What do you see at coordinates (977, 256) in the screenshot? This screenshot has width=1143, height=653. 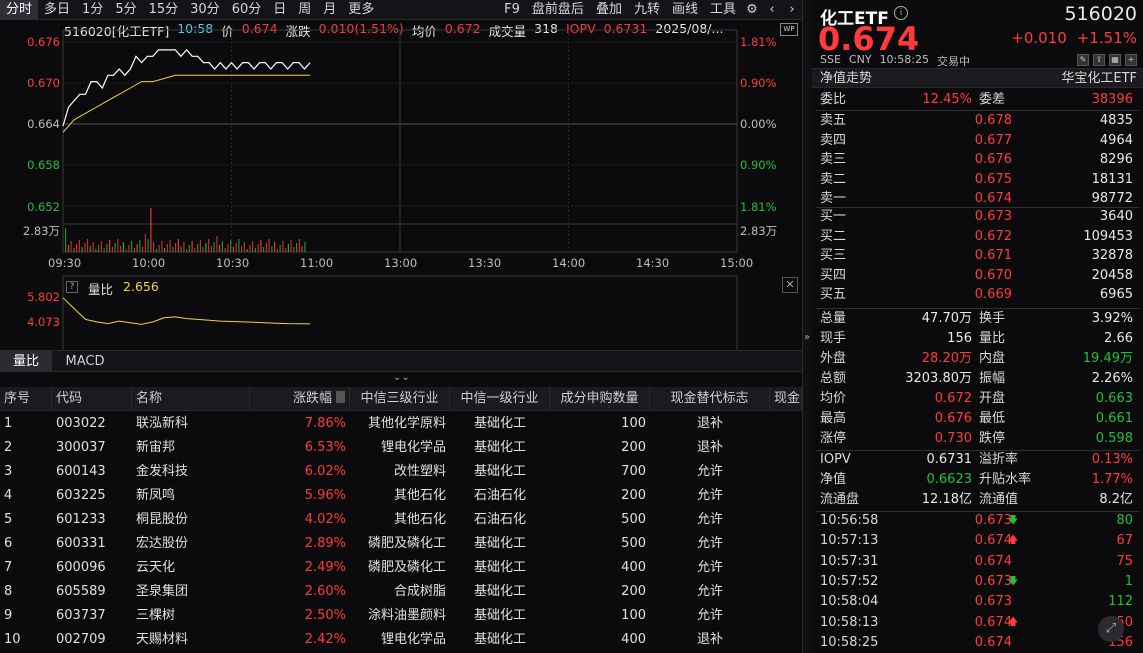 I see `bid-level: 买三 0.671 32878` at bounding box center [977, 256].